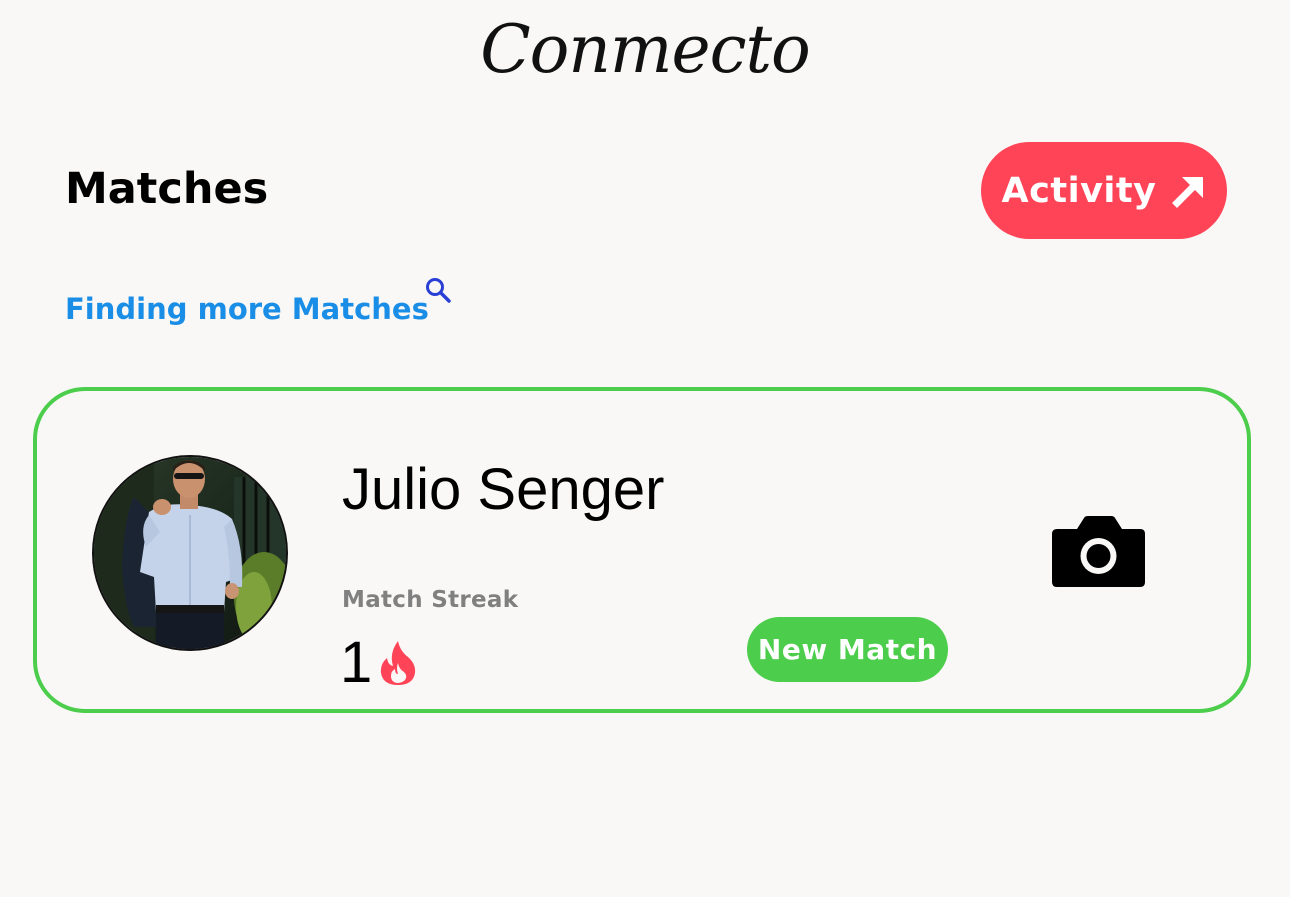 This screenshot has height=897, width=1290. I want to click on new-match-badge: New Match, so click(847, 649).